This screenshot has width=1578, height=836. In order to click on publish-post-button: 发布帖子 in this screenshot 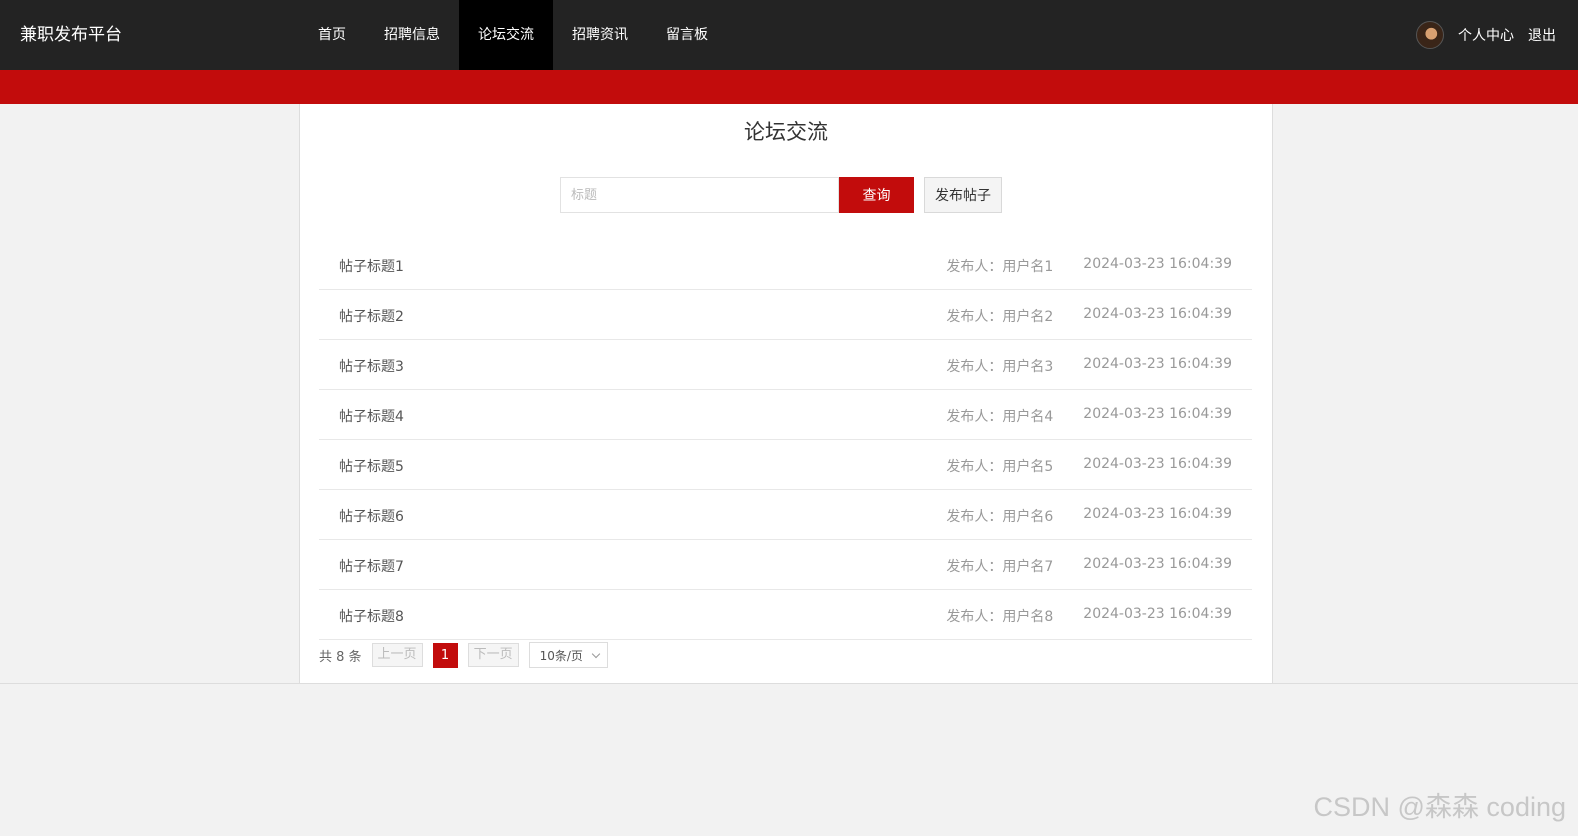, I will do `click(963, 195)`.